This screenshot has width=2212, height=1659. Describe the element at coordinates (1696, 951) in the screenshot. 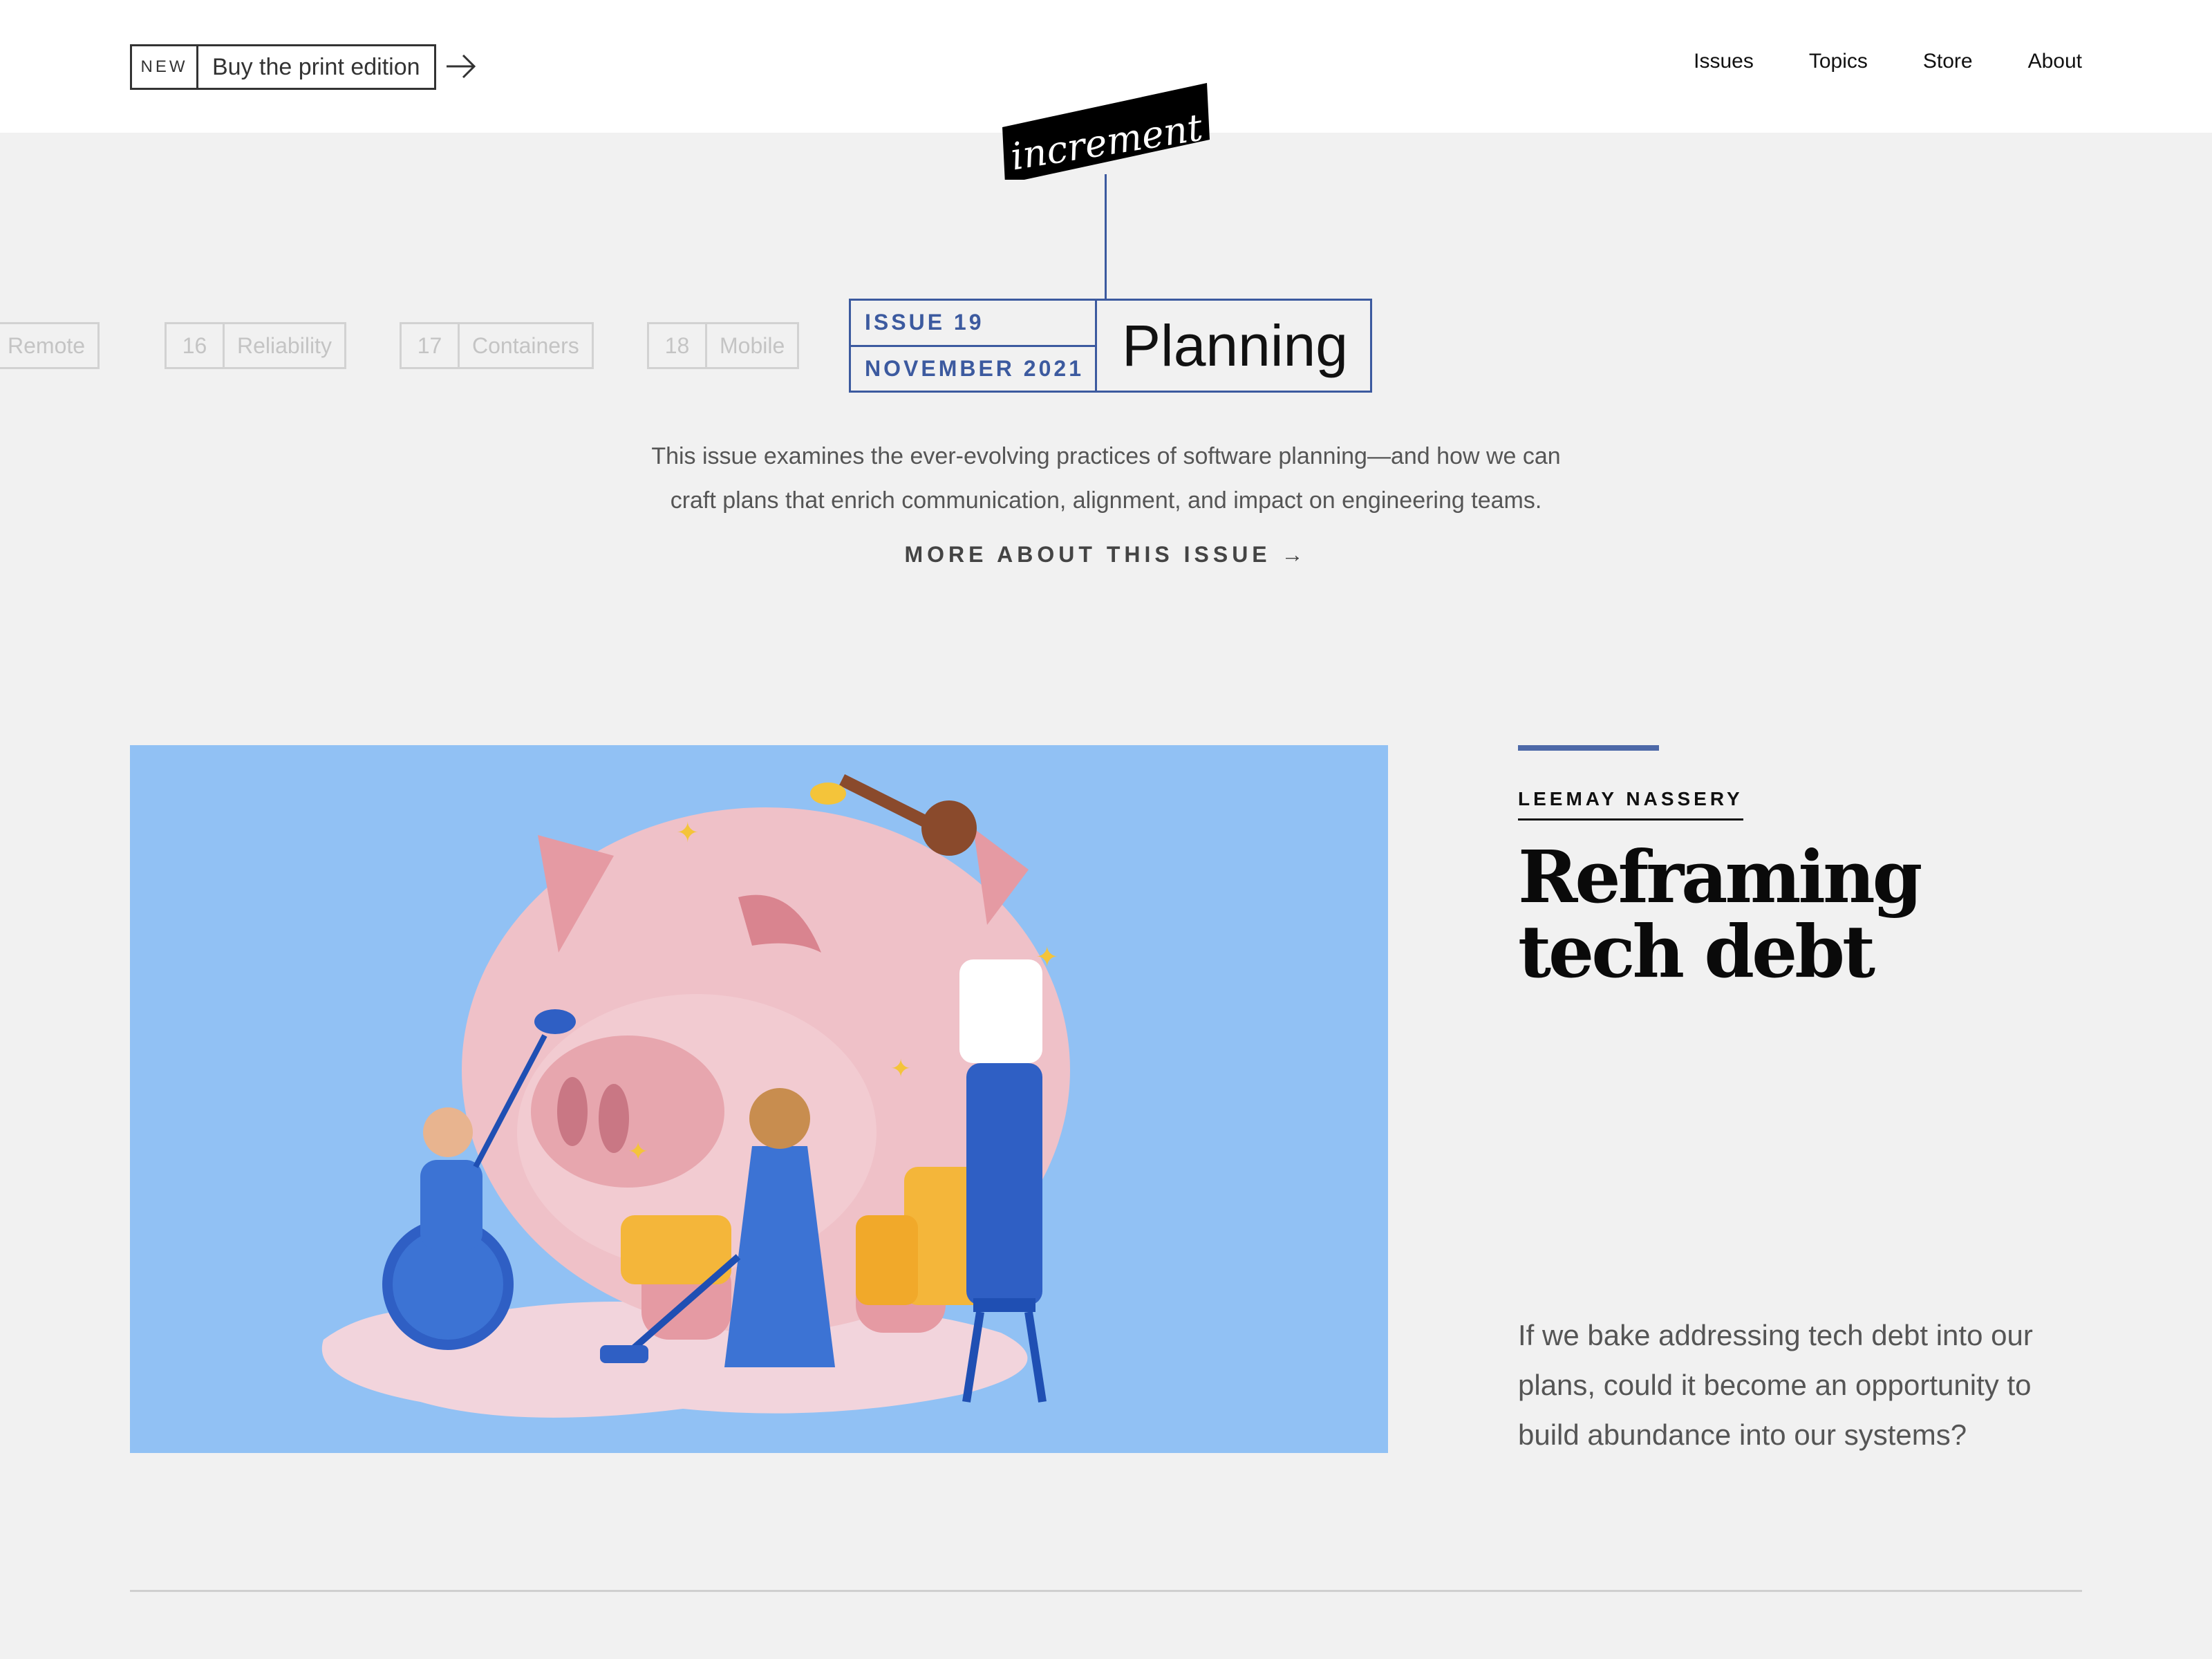

I see `headline-line-2: tech debt` at that location.